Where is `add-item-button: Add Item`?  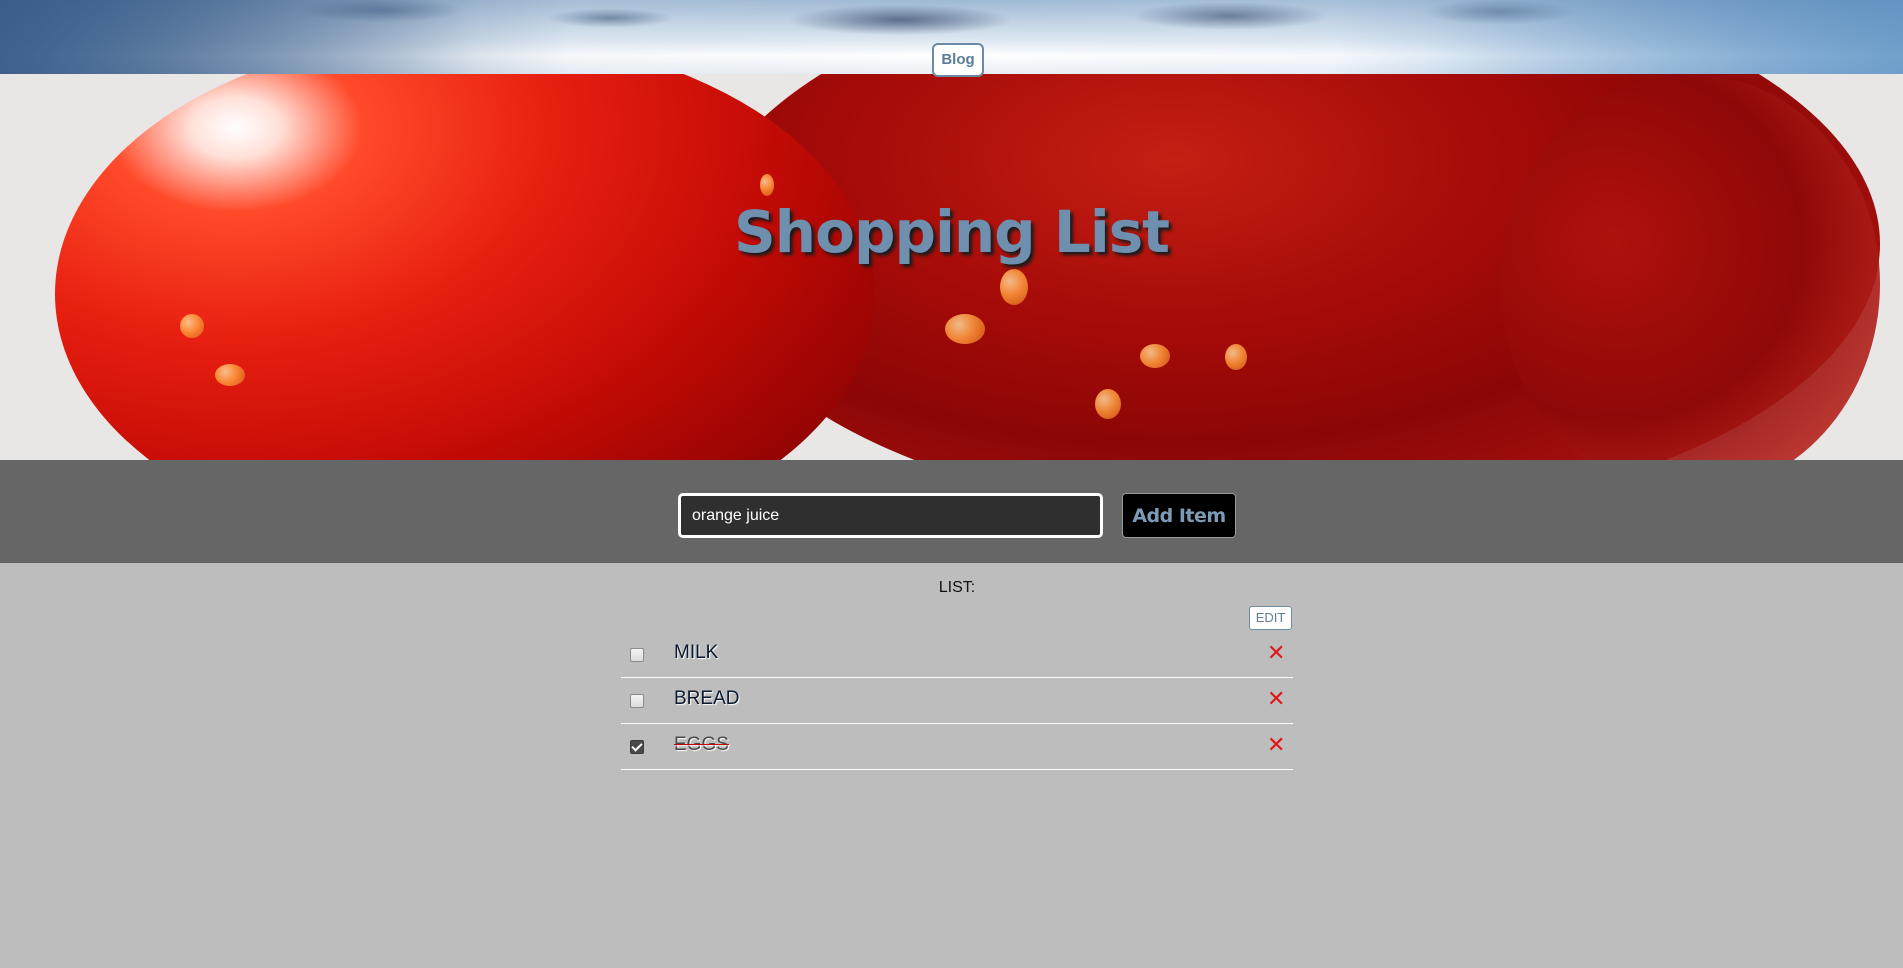
add-item-button: Add Item is located at coordinates (1179, 515).